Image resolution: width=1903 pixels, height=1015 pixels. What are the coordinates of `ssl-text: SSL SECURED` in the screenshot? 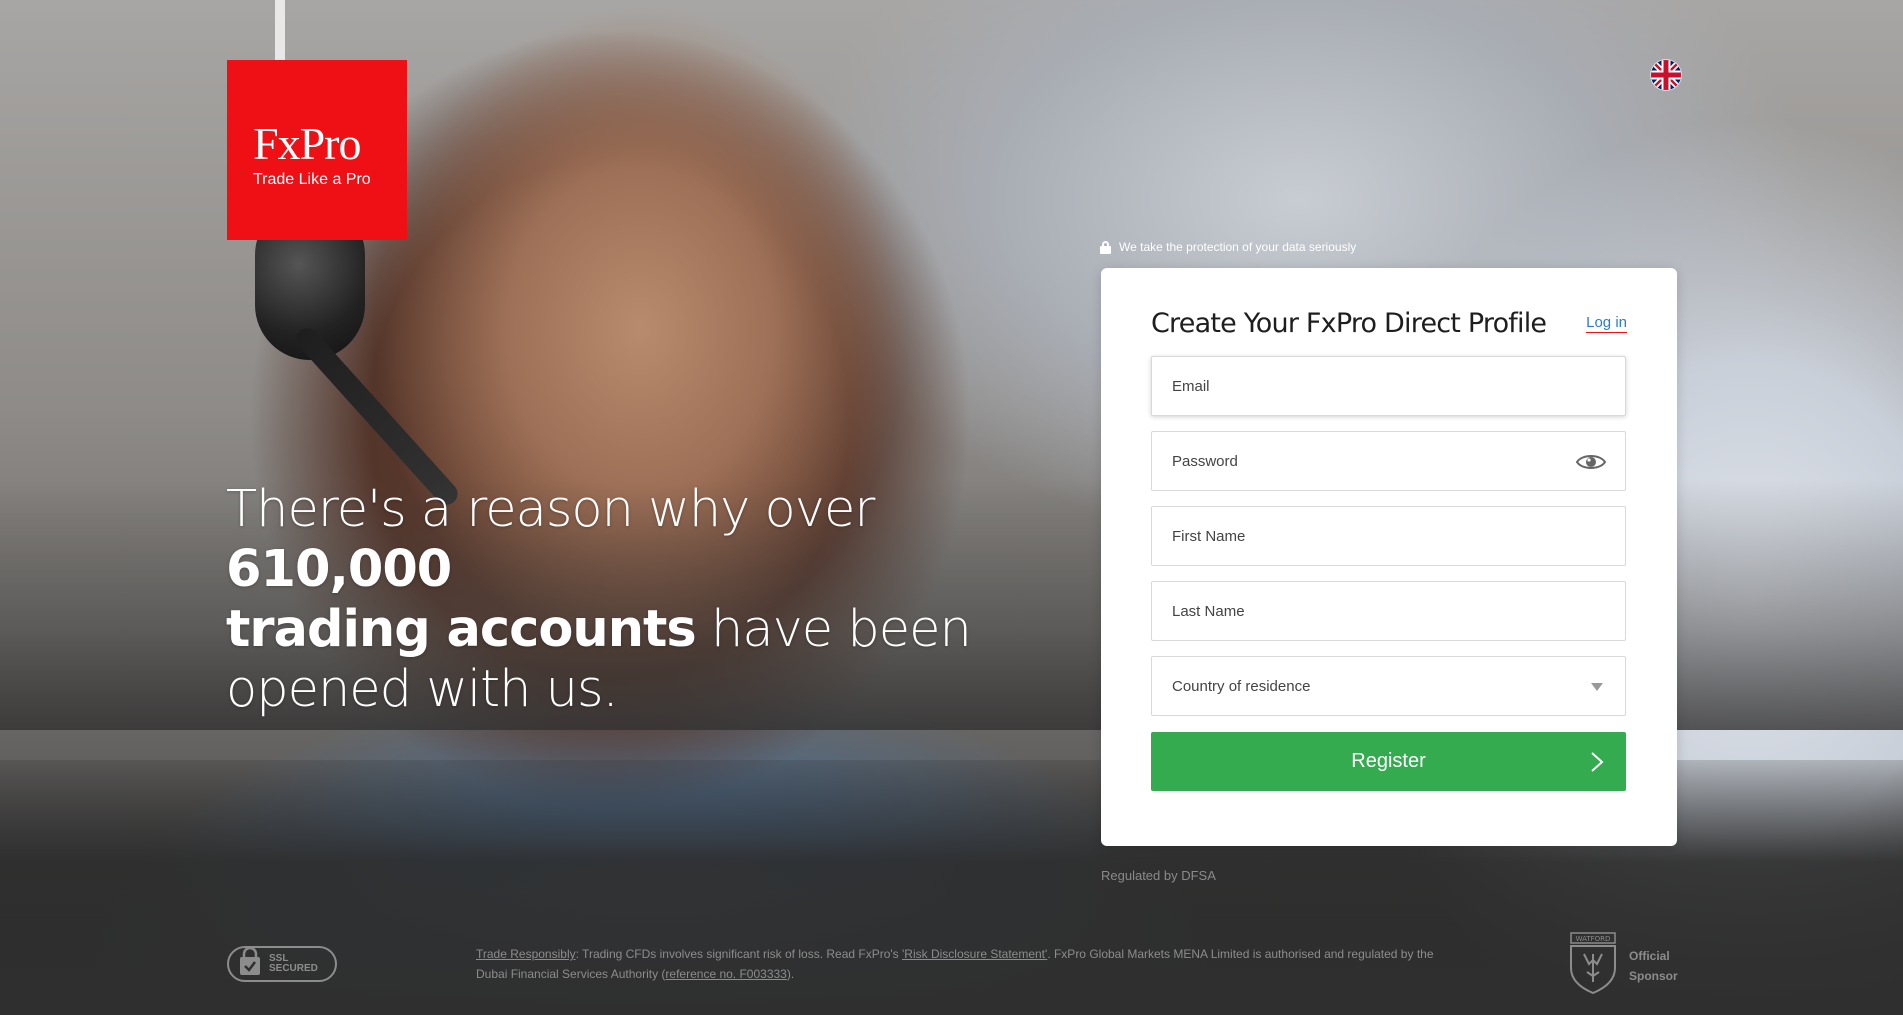 It's located at (293, 964).